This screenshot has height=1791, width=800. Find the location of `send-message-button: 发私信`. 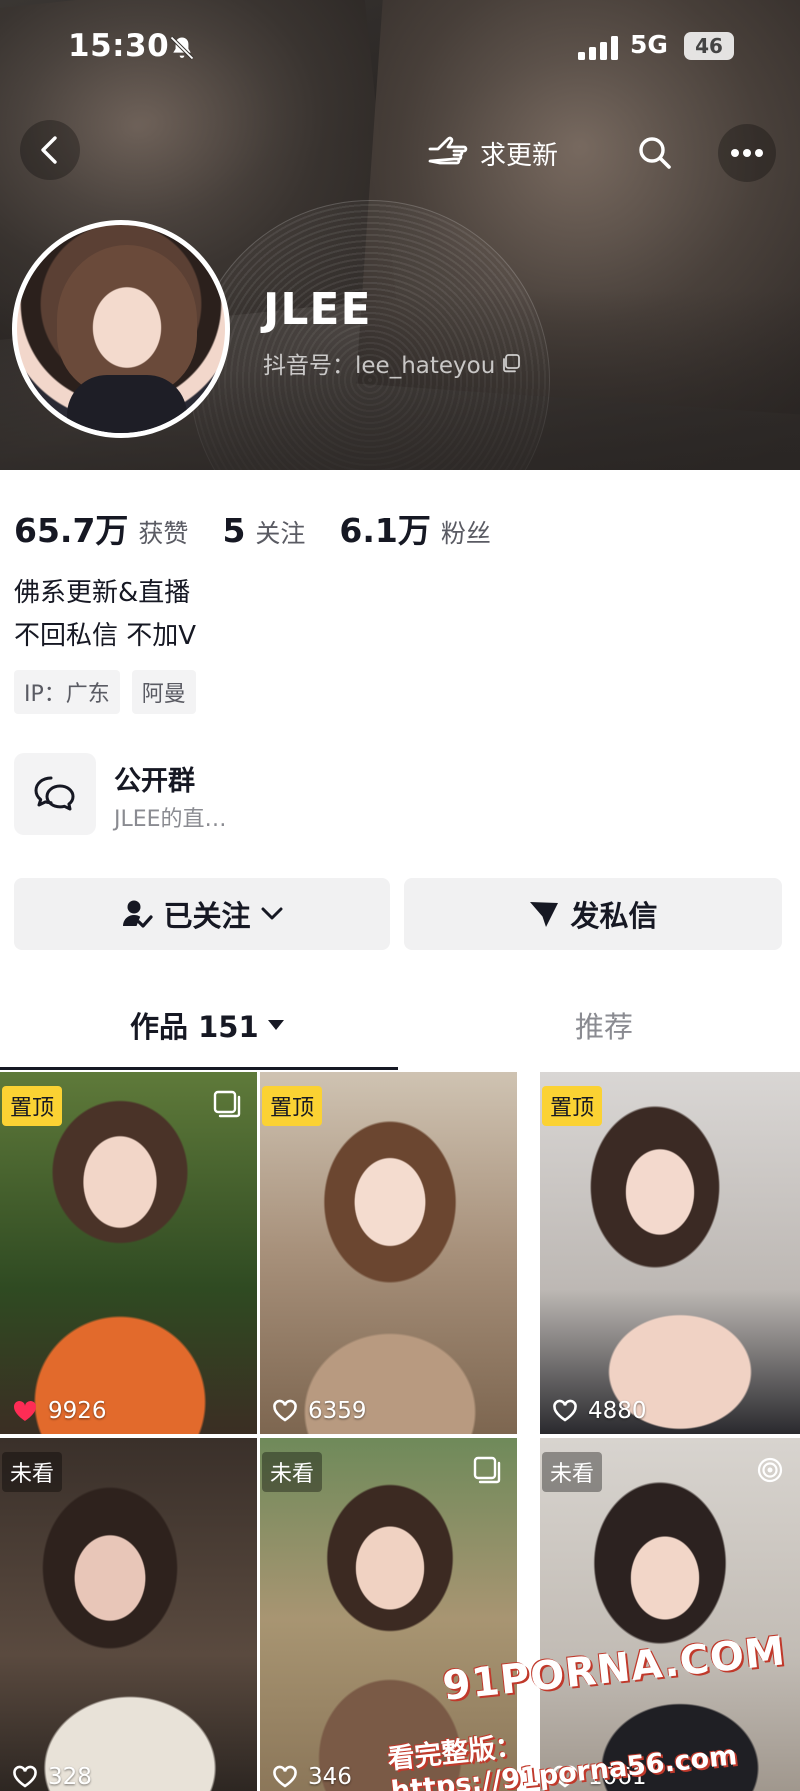

send-message-button: 发私信 is located at coordinates (593, 914).